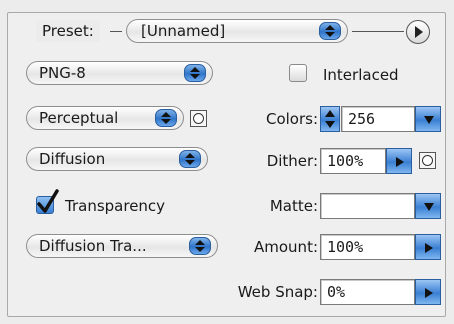 The width and height of the screenshot is (454, 324). What do you see at coordinates (367, 206) in the screenshot?
I see `matte-field` at bounding box center [367, 206].